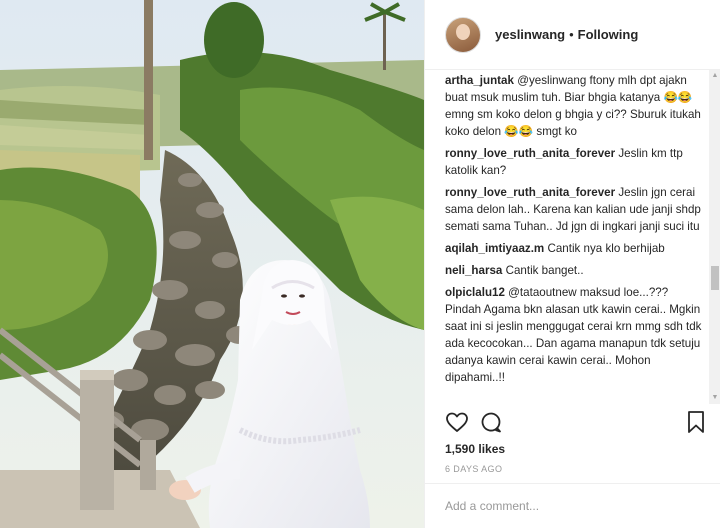 Image resolution: width=720 pixels, height=528 pixels. Describe the element at coordinates (457, 424) in the screenshot. I see `heart-icon` at that location.